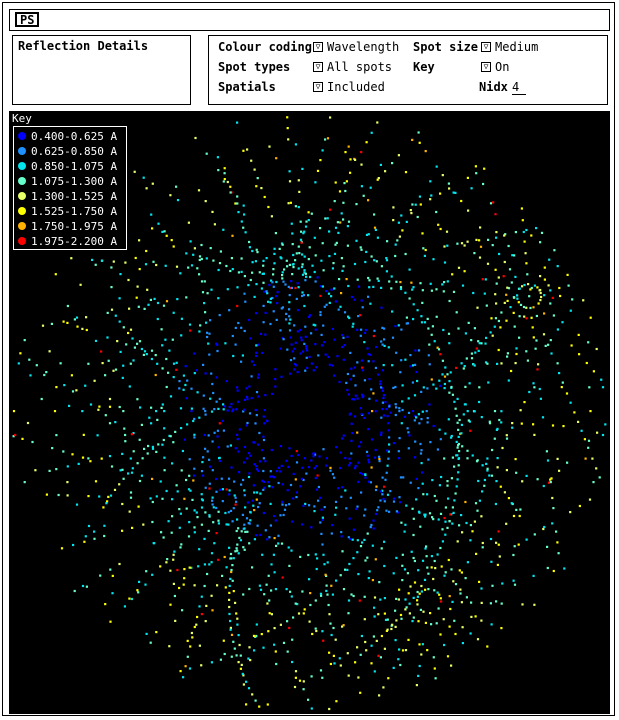 The height and width of the screenshot is (720, 619). What do you see at coordinates (356, 47) in the screenshot?
I see `colour-coding-dropdown: ▽ Wavelength` at bounding box center [356, 47].